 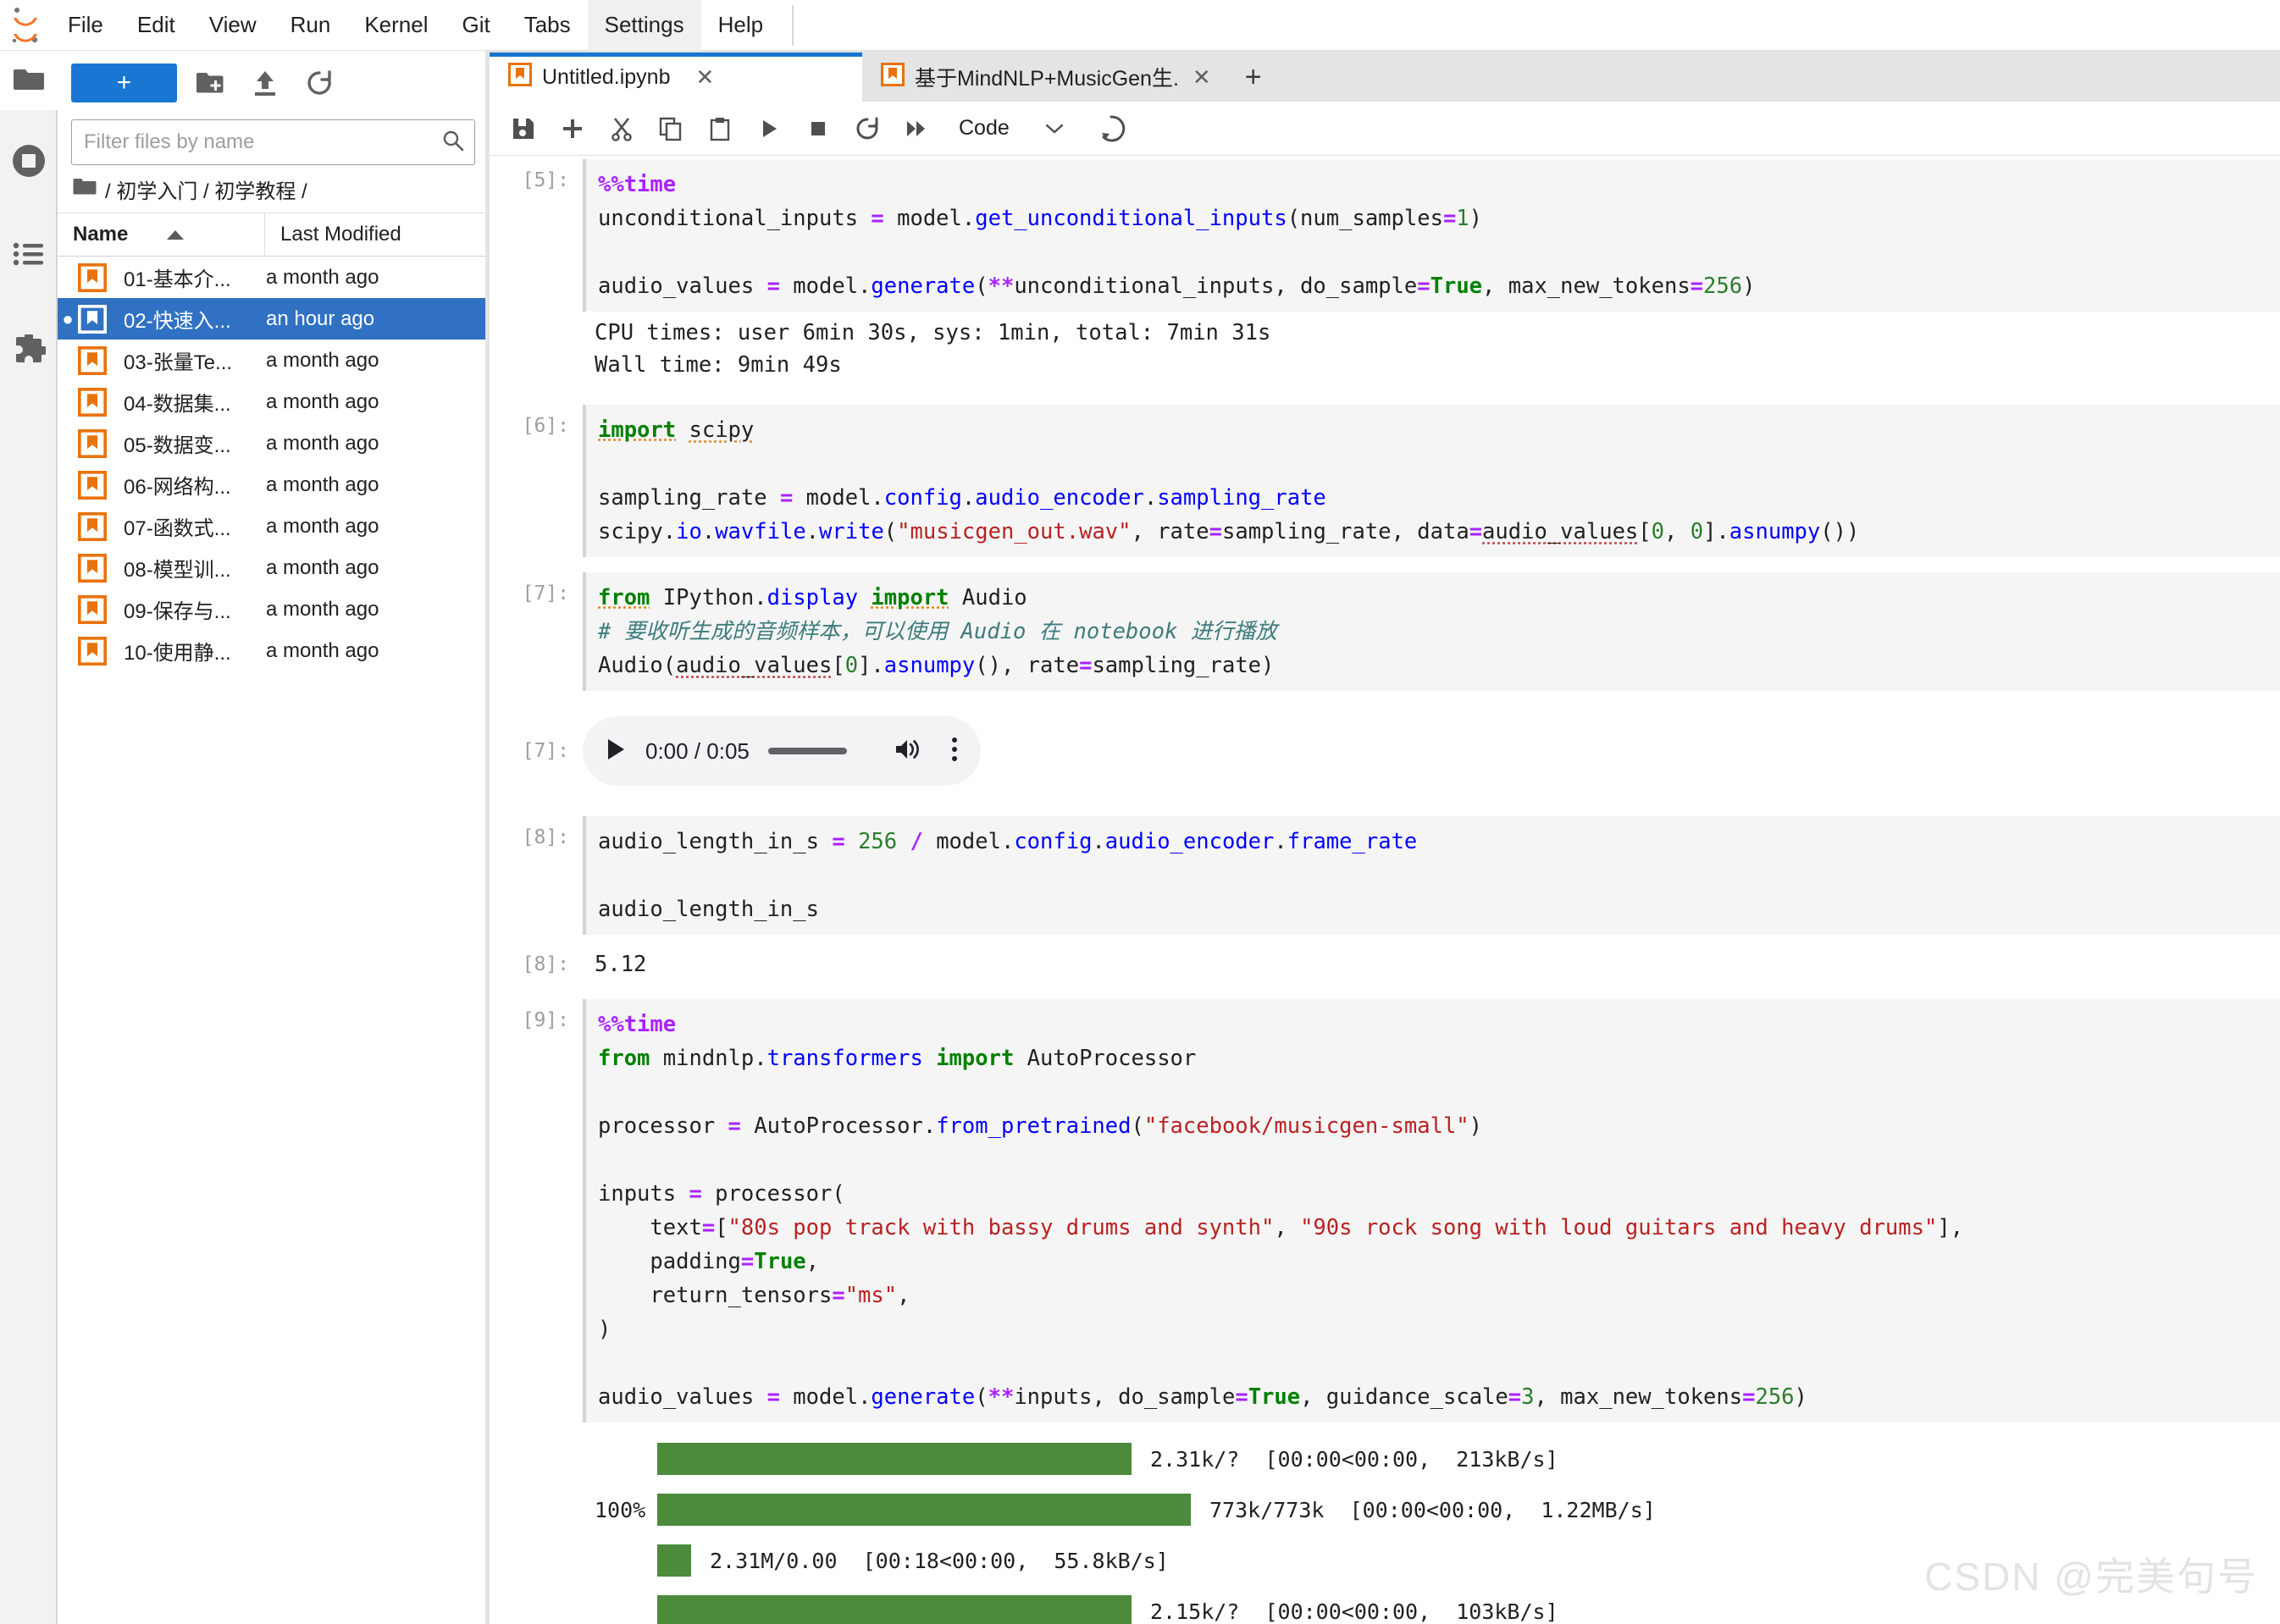 What do you see at coordinates (644, 25) in the screenshot?
I see `menu-settings: Settings` at bounding box center [644, 25].